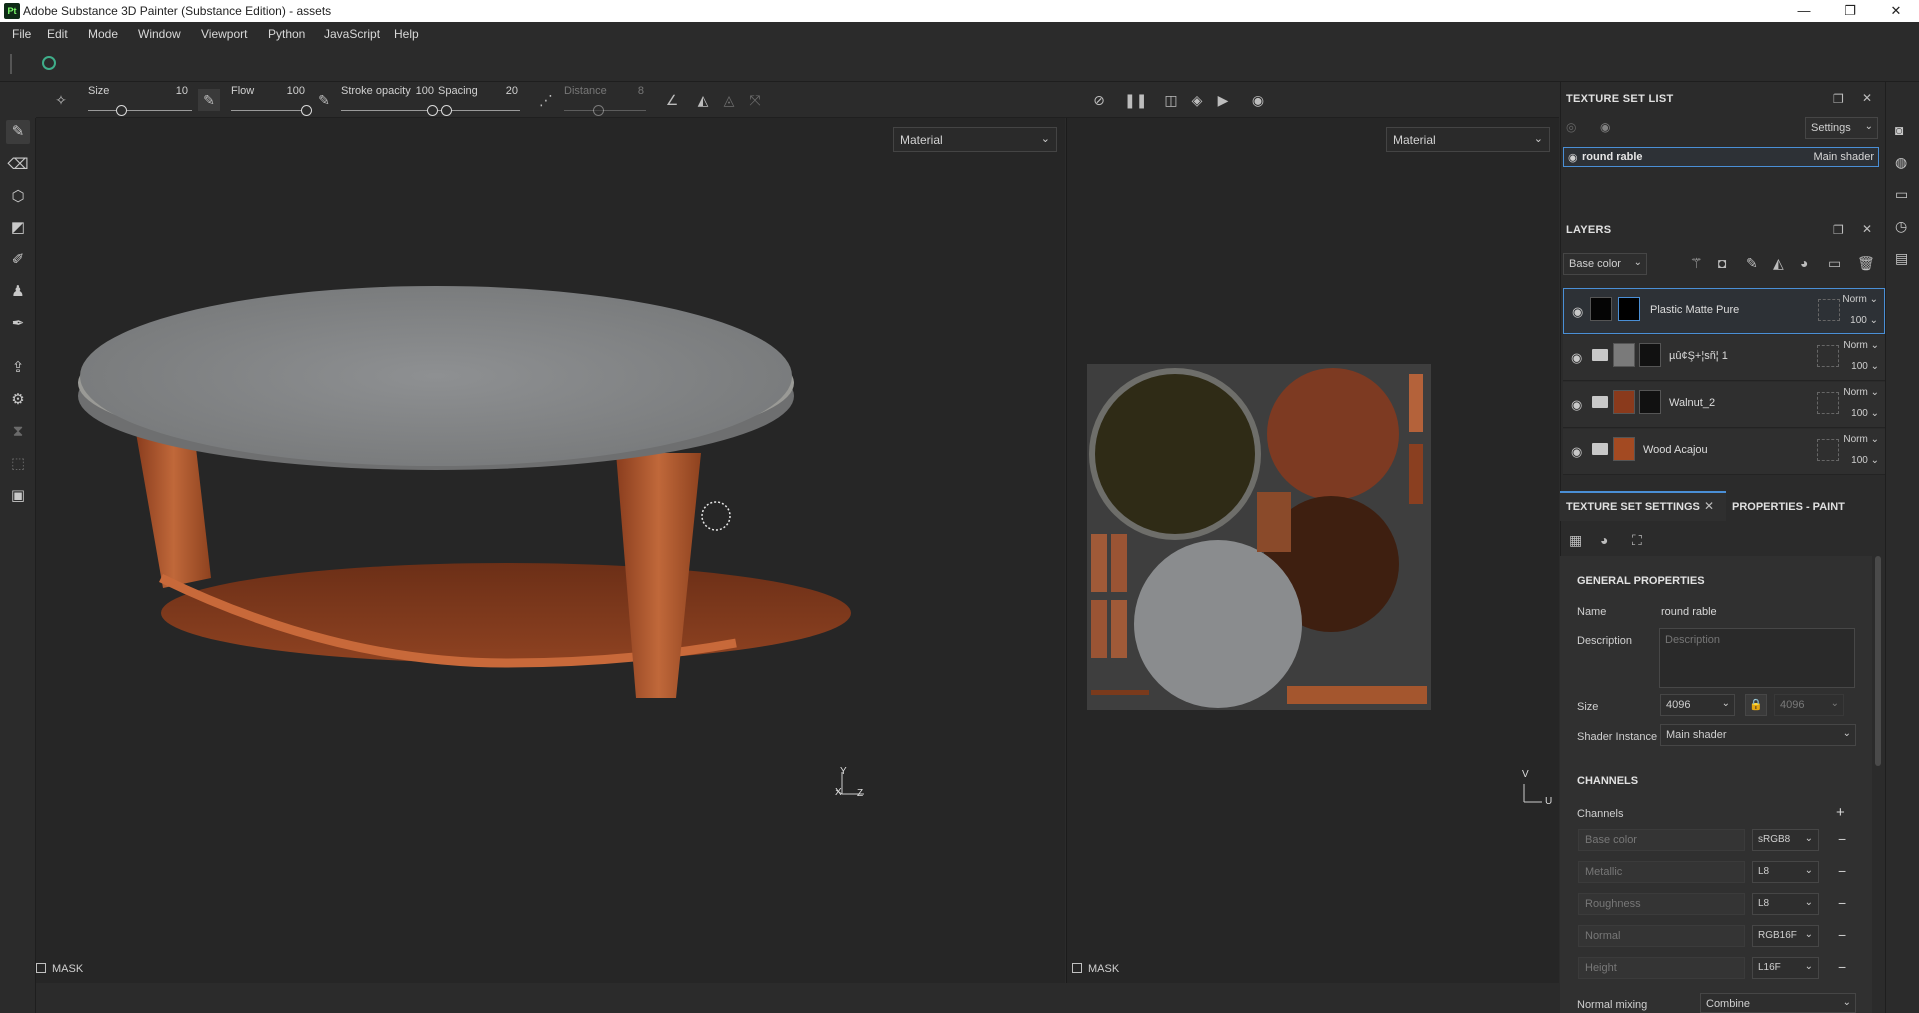  Describe the element at coordinates (159, 34) in the screenshot. I see `menu-window: Window` at that location.